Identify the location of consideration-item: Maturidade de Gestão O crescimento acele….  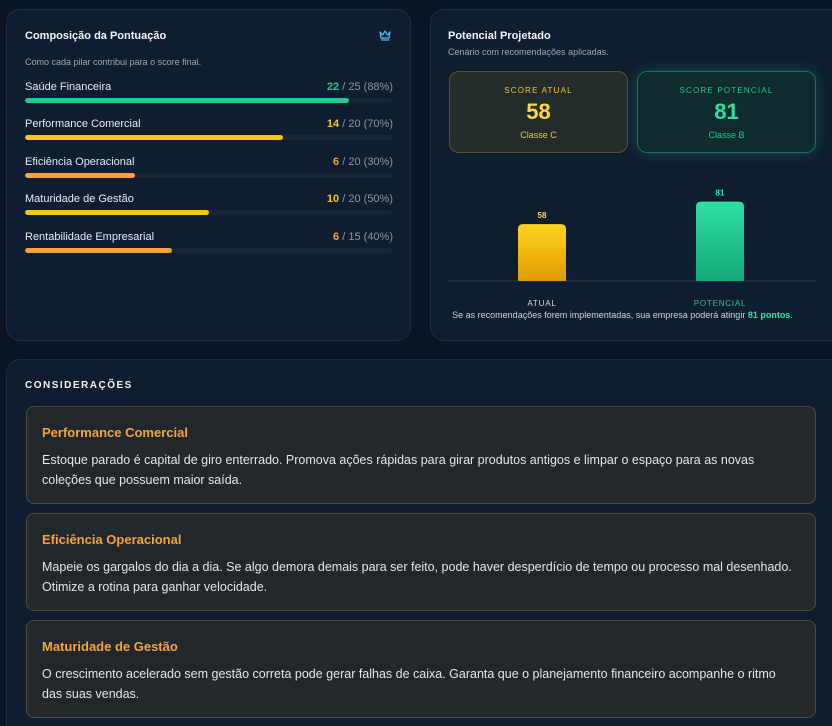
(421, 669).